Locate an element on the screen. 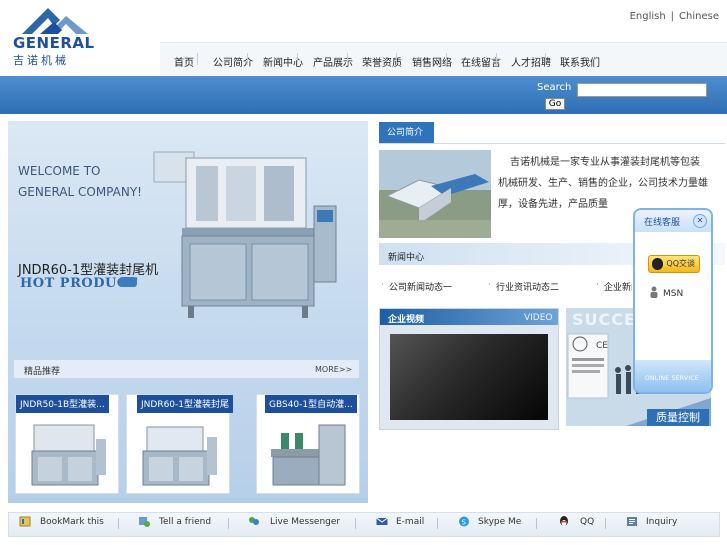  online-service-widget: 在线客服 ✕ QQ交谈 MSN ONLINE SERVICE is located at coordinates (673, 301).